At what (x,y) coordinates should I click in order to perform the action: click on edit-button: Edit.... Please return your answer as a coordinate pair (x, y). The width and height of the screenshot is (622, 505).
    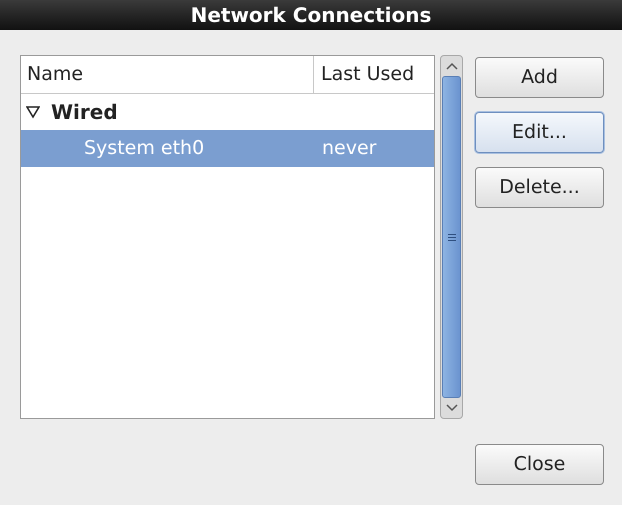
    Looking at the image, I should click on (539, 132).